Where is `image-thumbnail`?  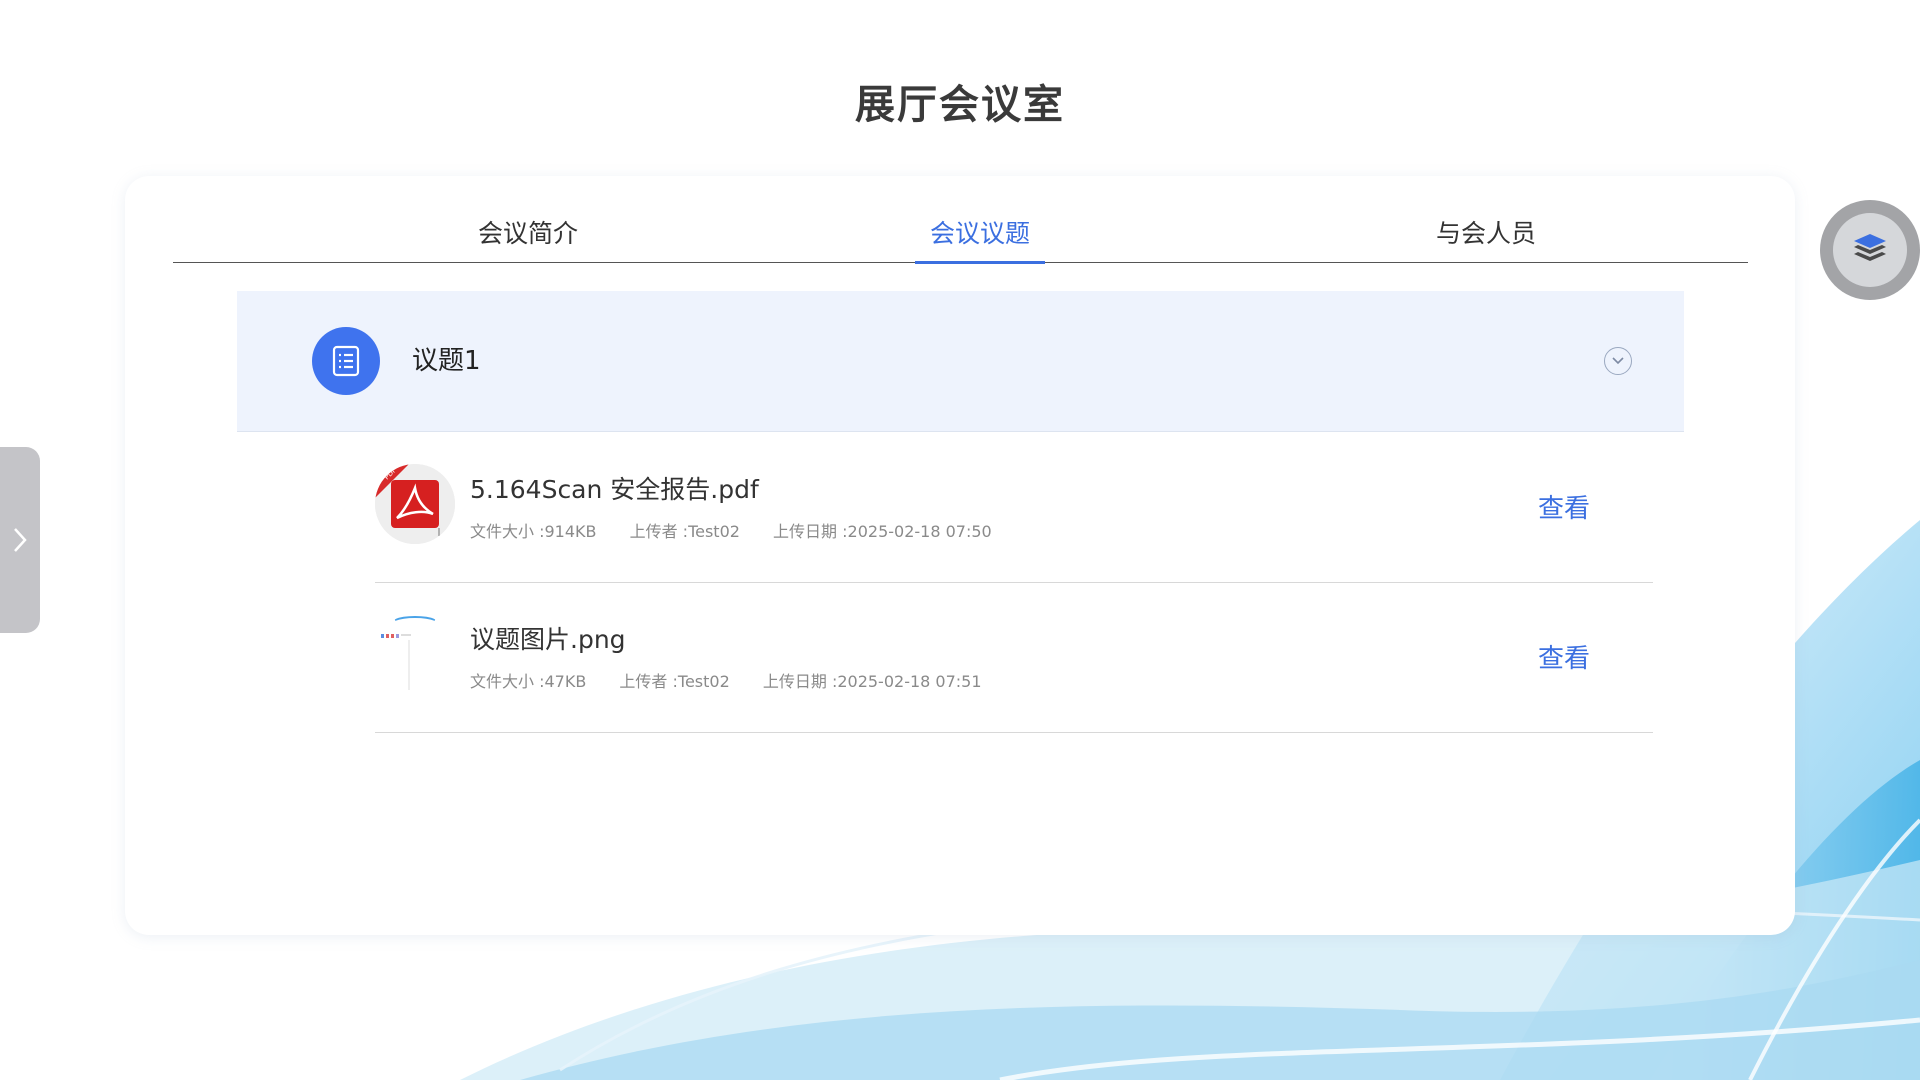
image-thumbnail is located at coordinates (415, 654).